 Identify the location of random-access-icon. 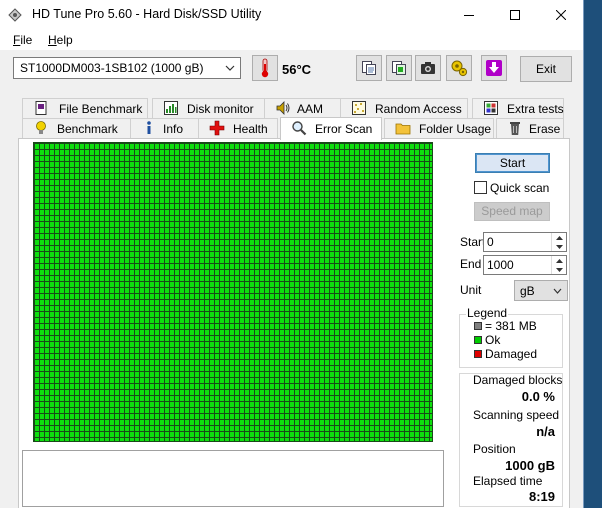
(359, 108).